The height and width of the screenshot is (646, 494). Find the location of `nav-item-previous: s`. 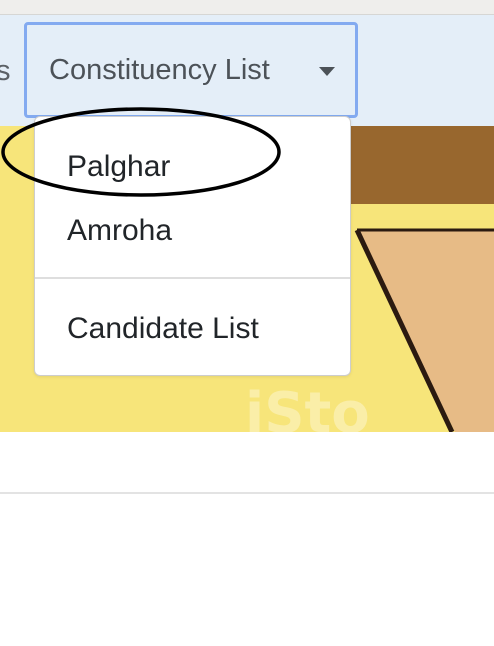

nav-item-previous: s is located at coordinates (5, 71).